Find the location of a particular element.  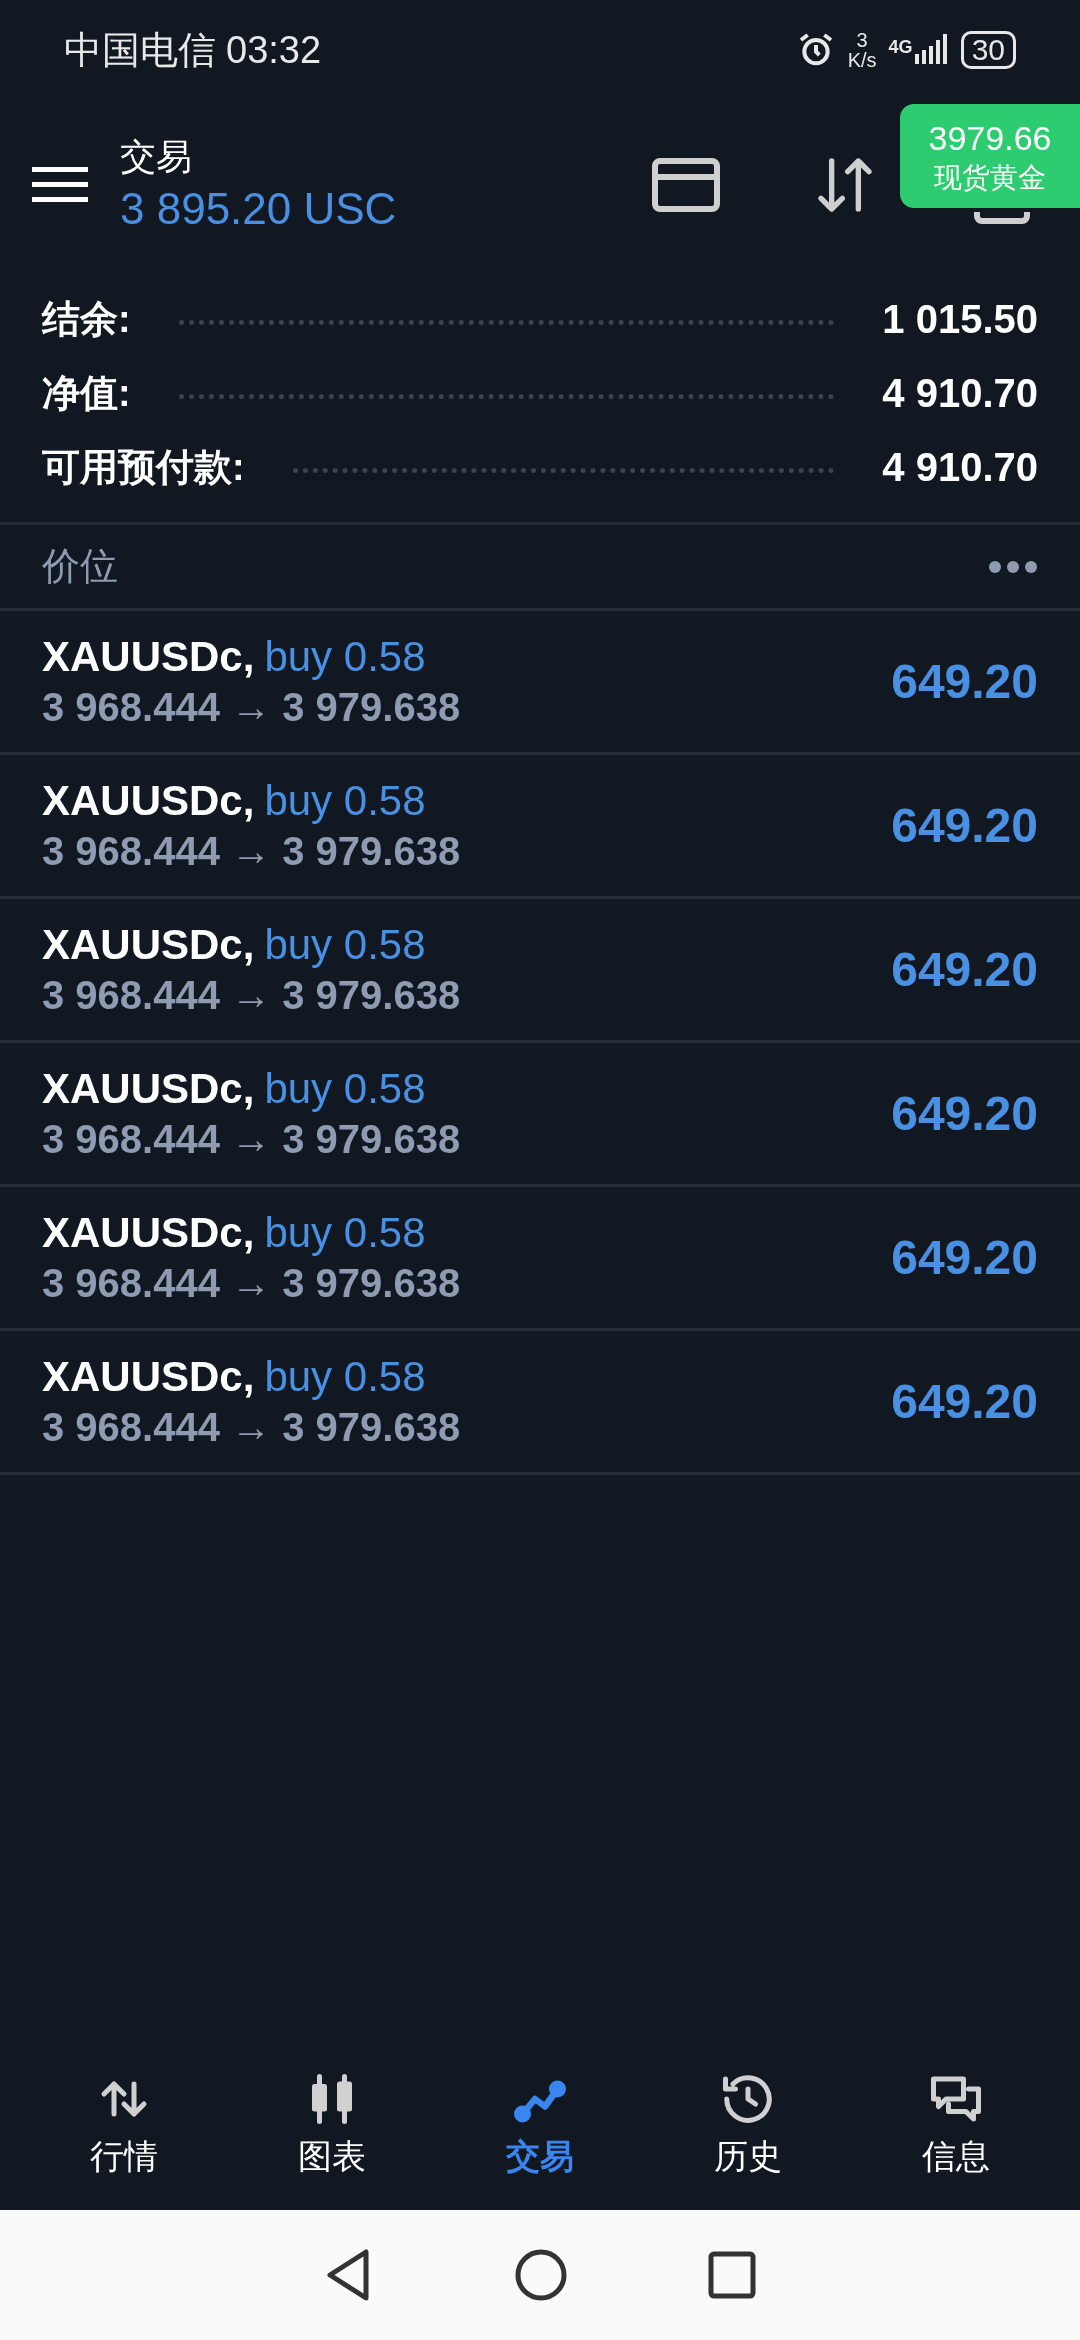

nav-tab: 行情 is located at coordinates (124, 2125).